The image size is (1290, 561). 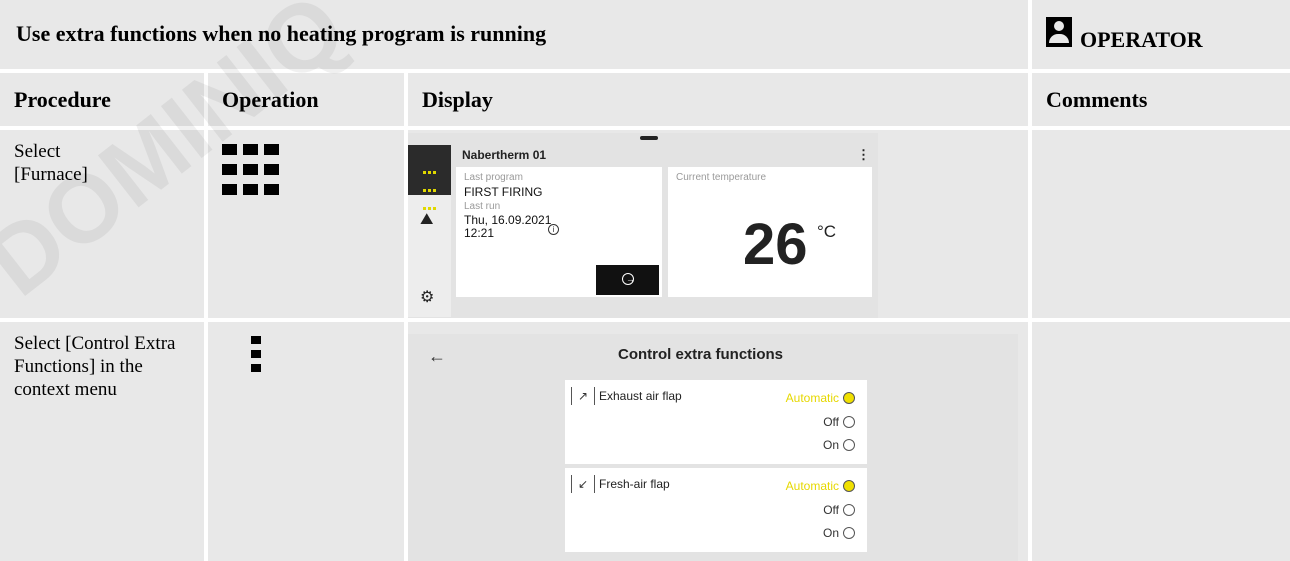 What do you see at coordinates (62, 99) in the screenshot?
I see `header-procedure: Procedure` at bounding box center [62, 99].